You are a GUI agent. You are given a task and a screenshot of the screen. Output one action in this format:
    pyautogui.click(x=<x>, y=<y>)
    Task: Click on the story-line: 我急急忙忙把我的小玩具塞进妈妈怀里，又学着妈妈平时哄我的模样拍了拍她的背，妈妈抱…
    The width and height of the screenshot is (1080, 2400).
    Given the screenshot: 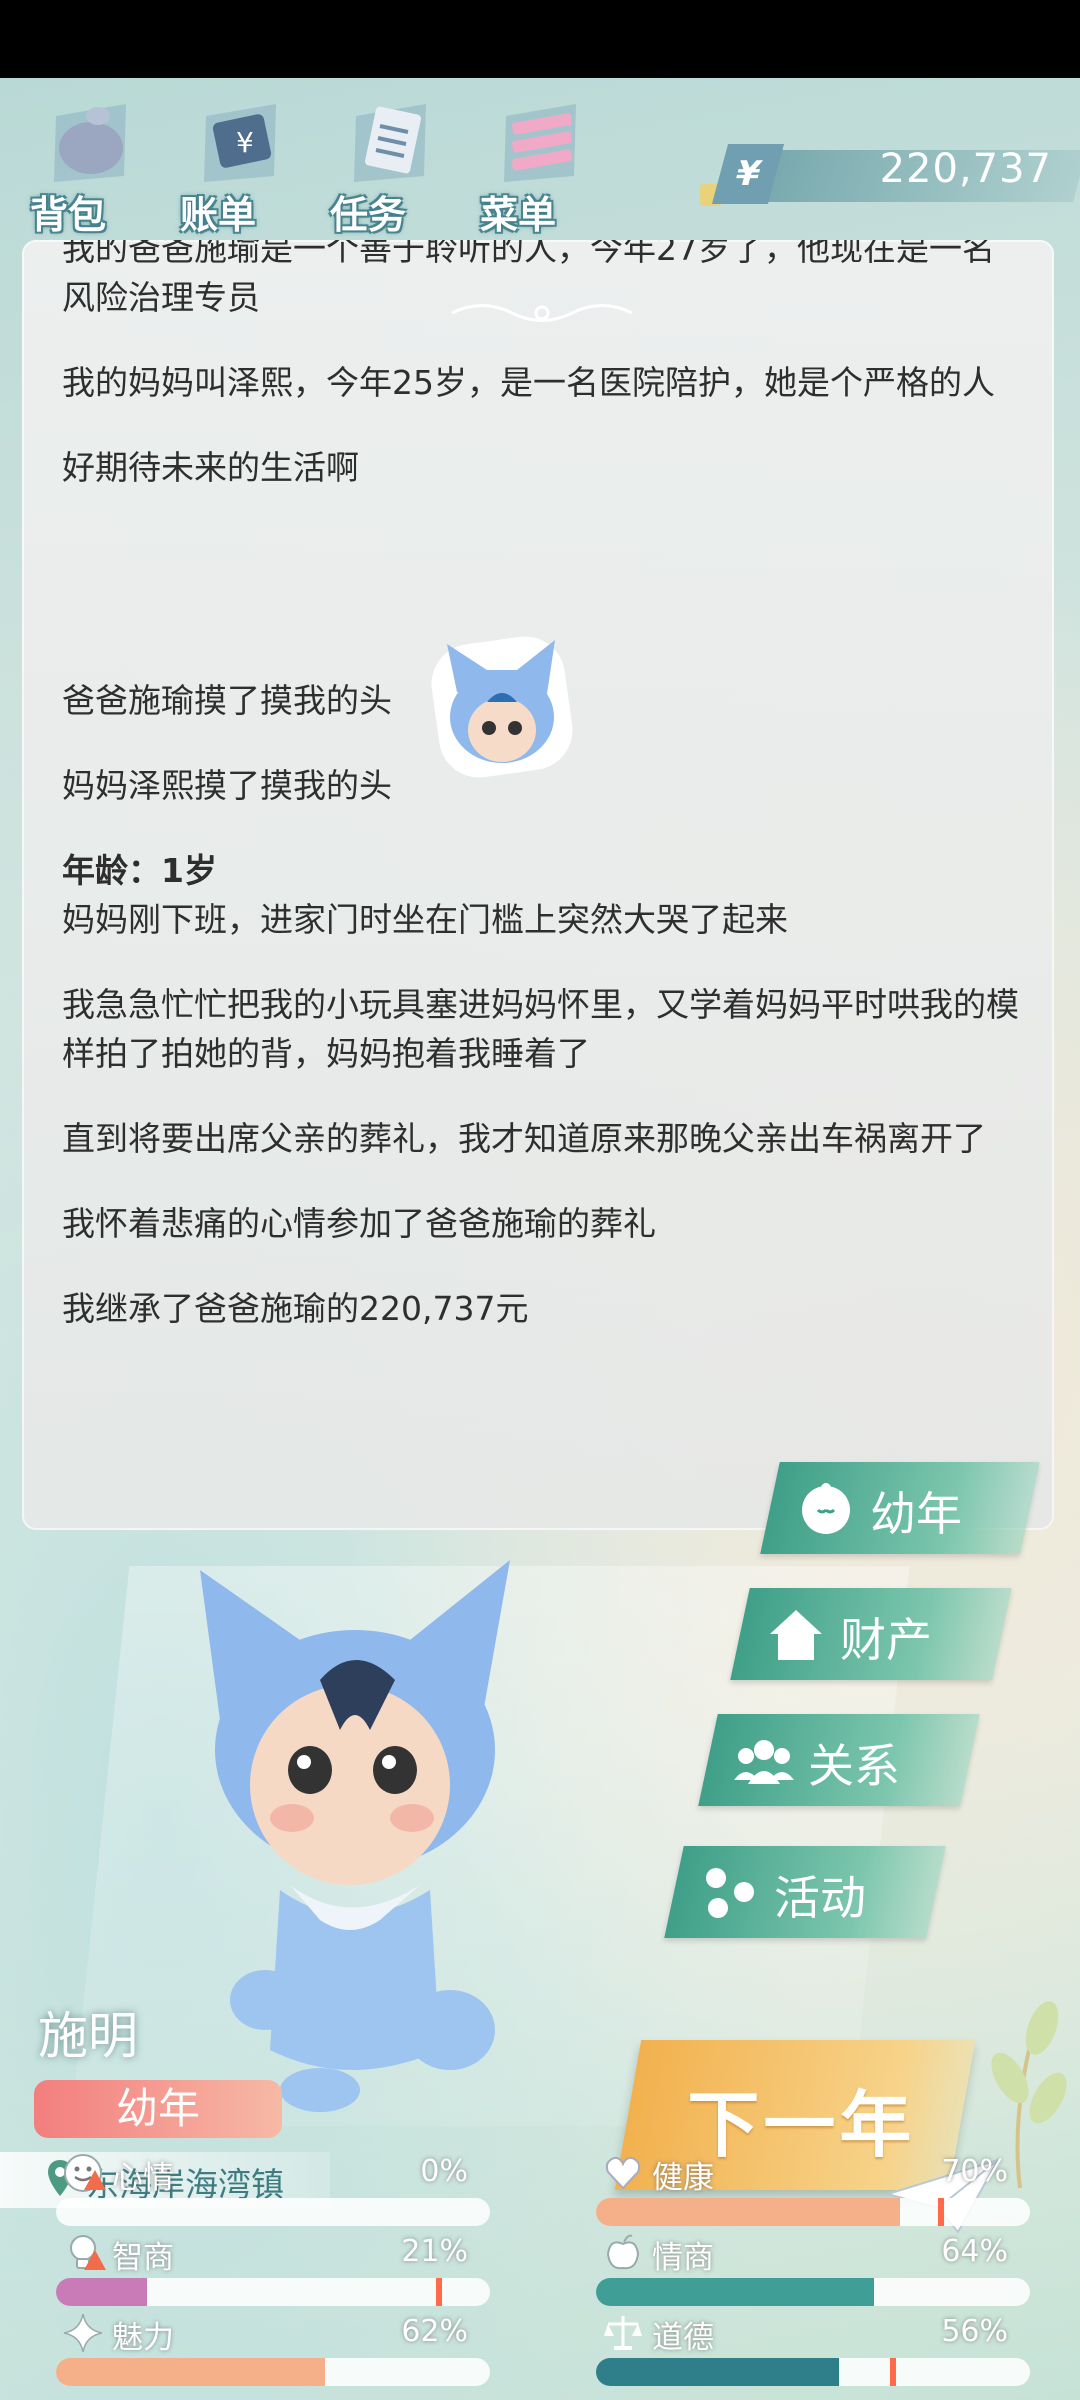 What is the action you would take?
    pyautogui.click(x=540, y=1029)
    